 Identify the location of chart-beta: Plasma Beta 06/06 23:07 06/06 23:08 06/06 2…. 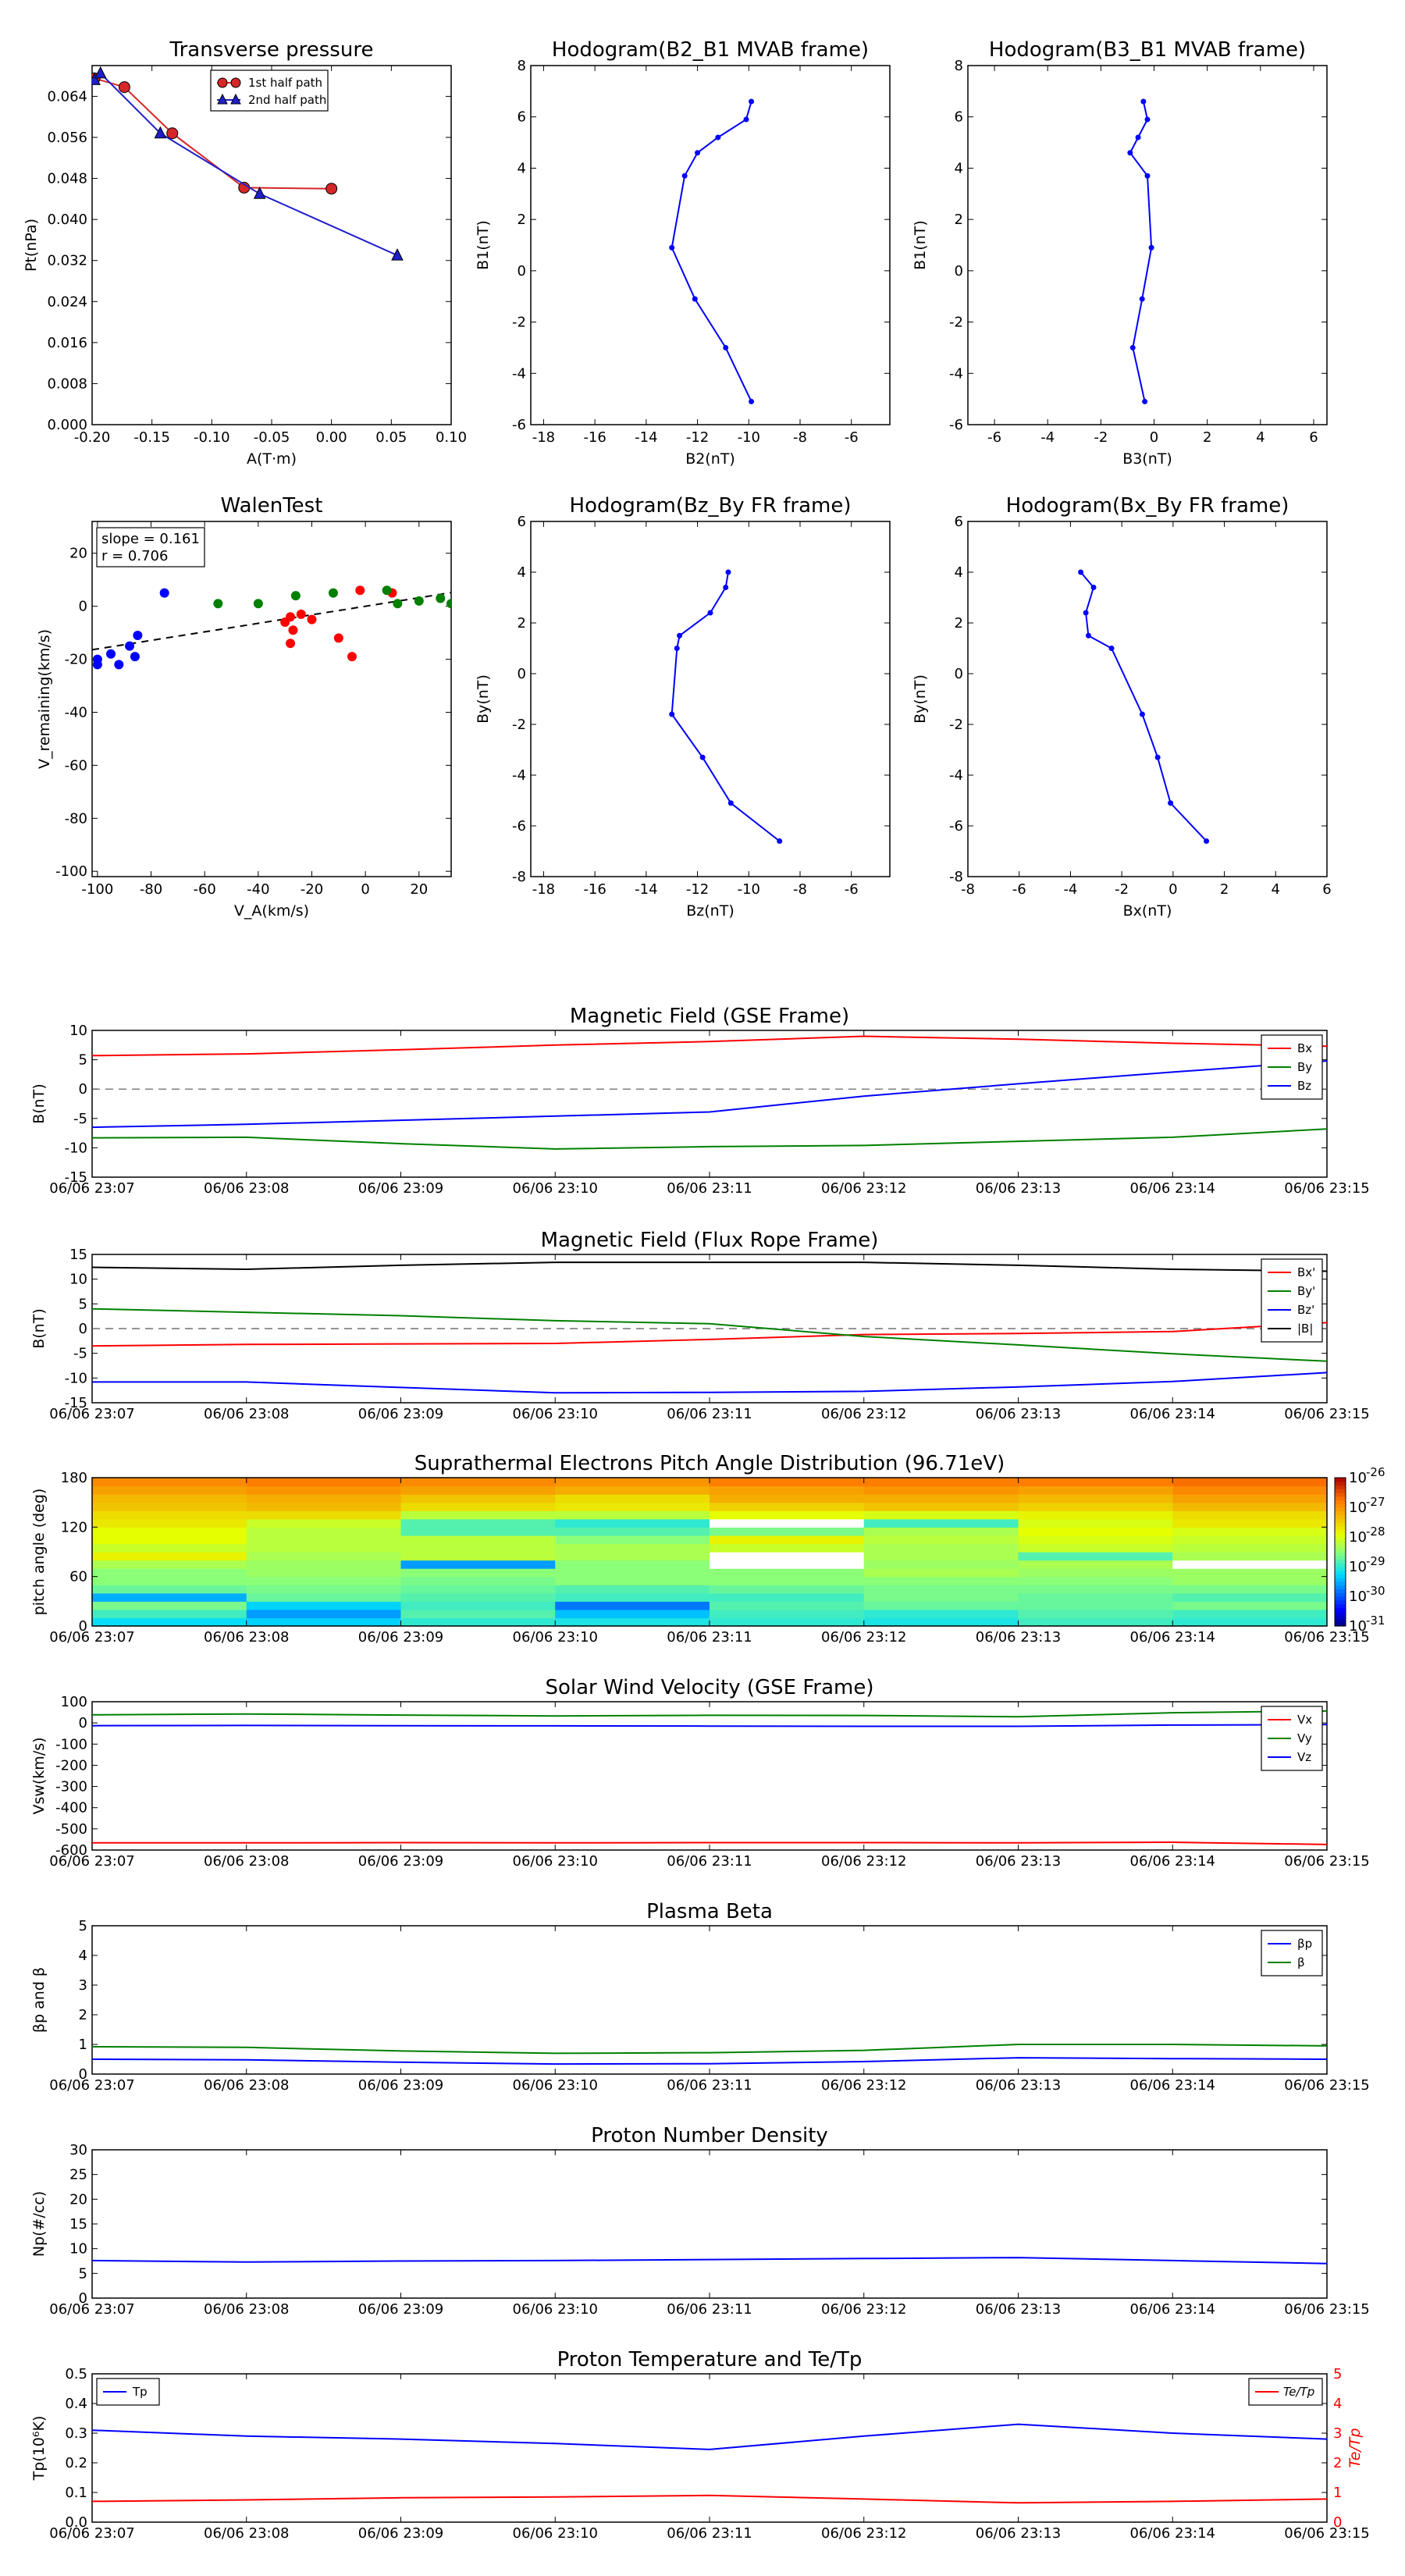
(700, 1997).